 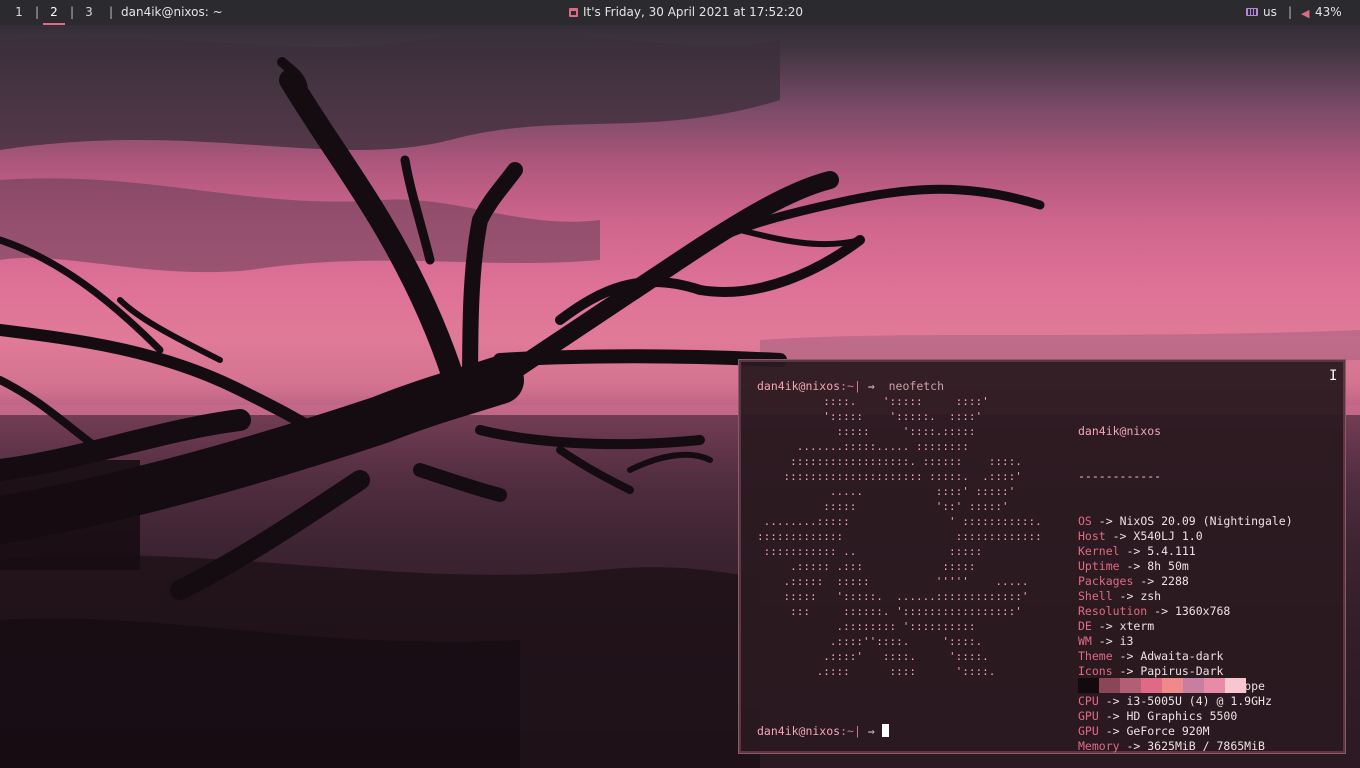 I want to click on info-value: 8h 50m, so click(x=1168, y=566).